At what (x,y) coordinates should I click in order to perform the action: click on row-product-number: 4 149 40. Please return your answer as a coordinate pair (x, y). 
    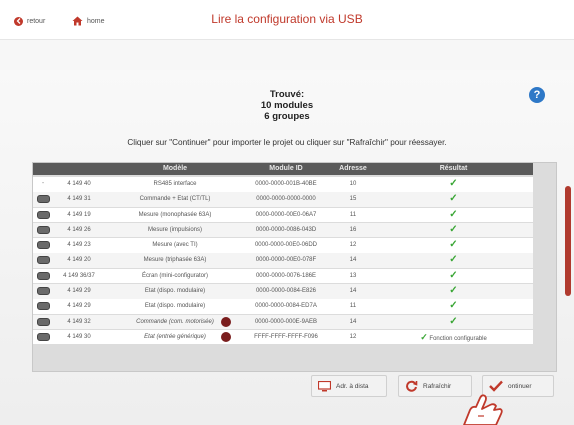
    Looking at the image, I should click on (79, 184).